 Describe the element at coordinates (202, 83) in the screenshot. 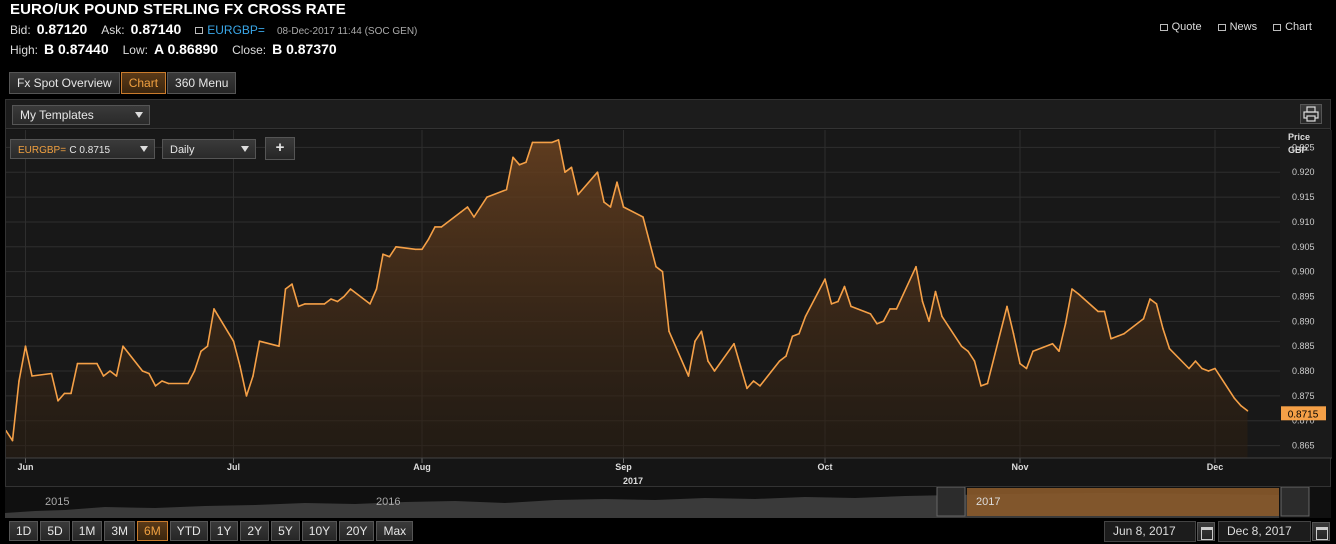

I see `tab-360-menu: 360 Menu` at that location.